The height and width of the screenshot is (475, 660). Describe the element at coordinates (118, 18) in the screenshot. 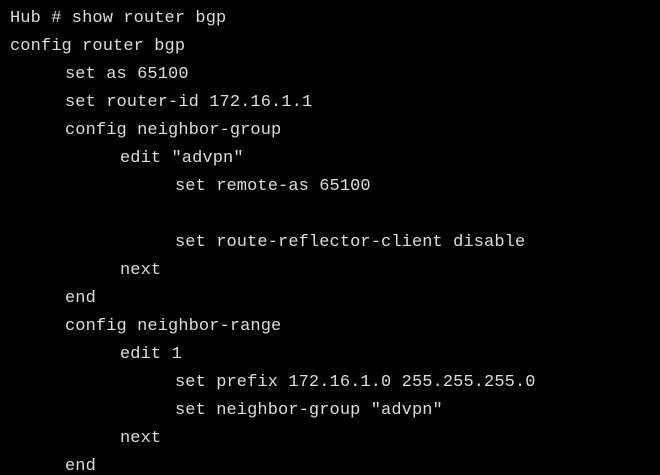

I see `command-prompt-line: Hub # show router bgp` at that location.